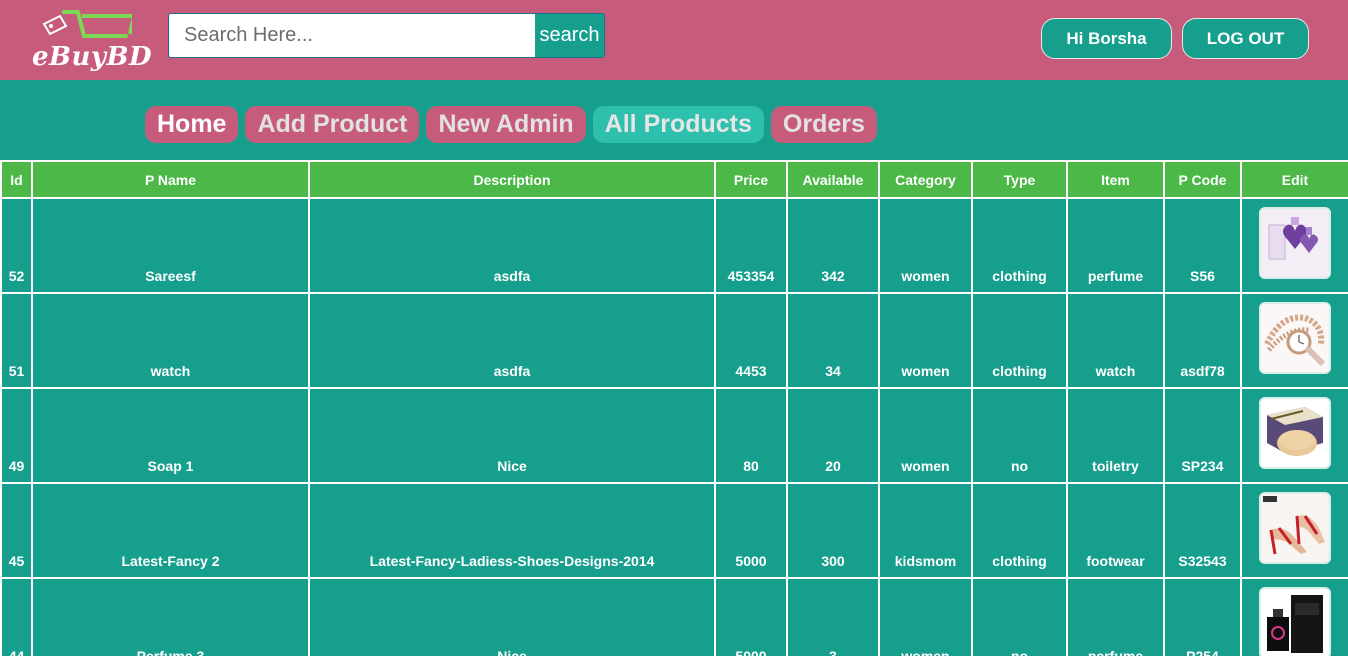 The height and width of the screenshot is (656, 1348). What do you see at coordinates (833, 340) in the screenshot?
I see `cell-available: 34` at bounding box center [833, 340].